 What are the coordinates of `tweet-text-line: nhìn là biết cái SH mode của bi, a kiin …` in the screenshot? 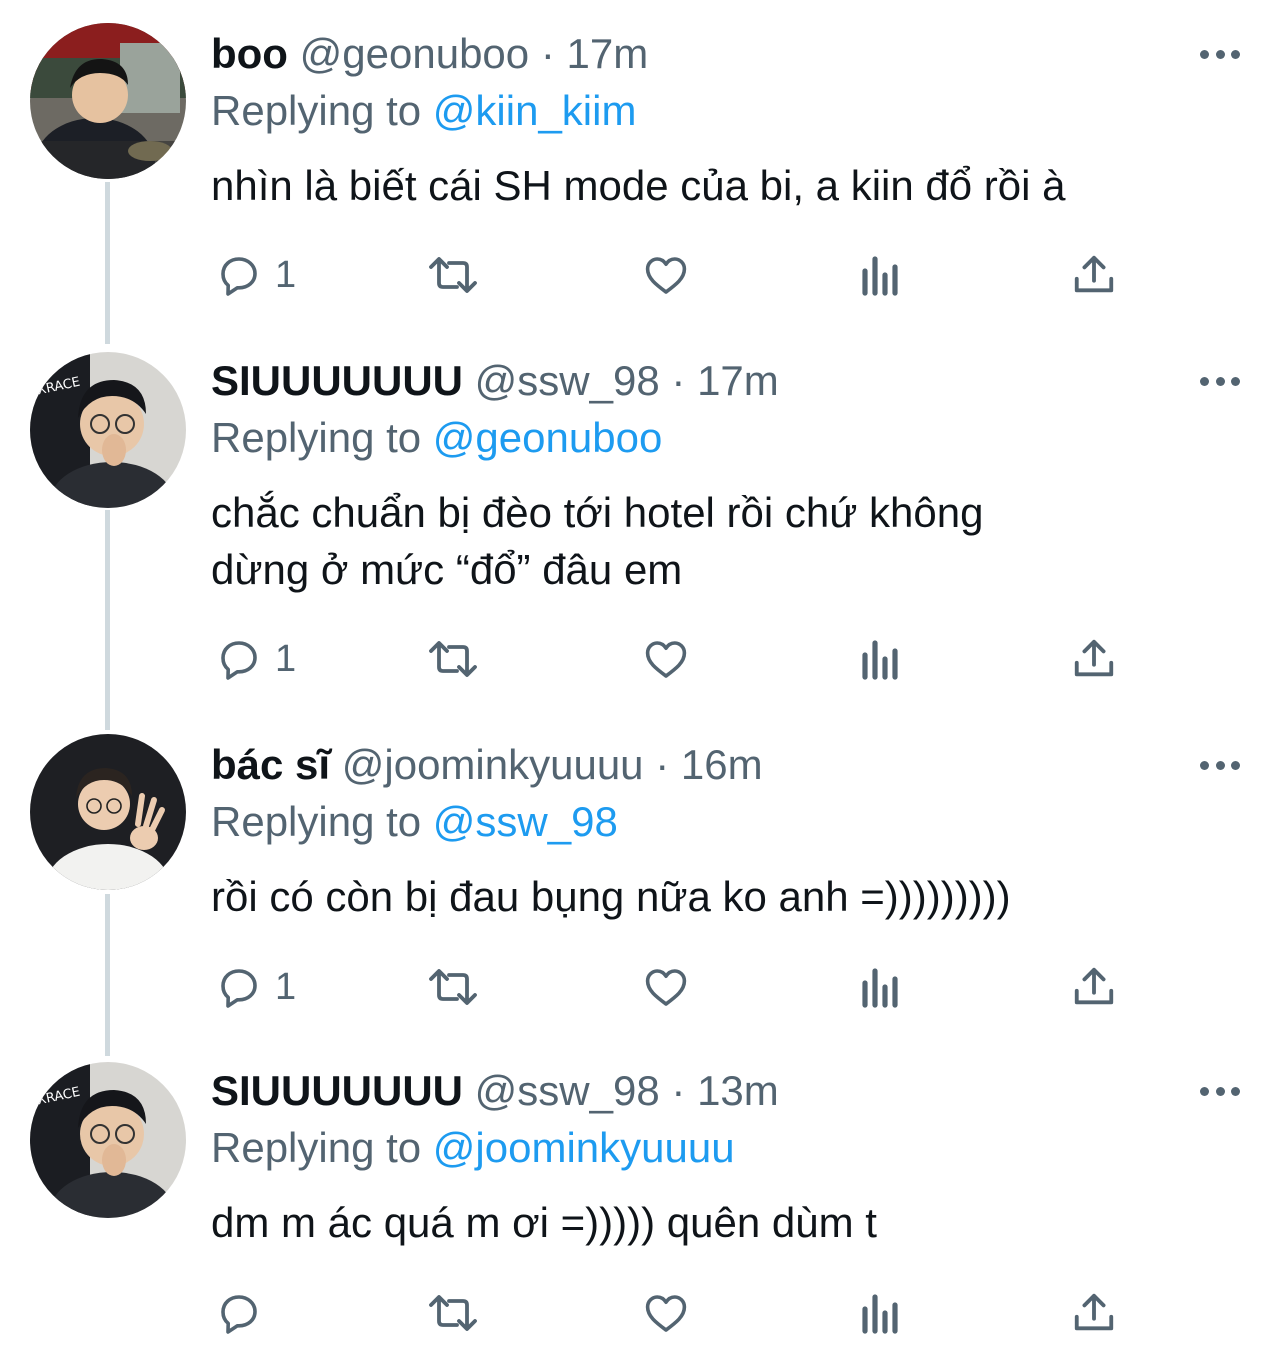 It's located at (638, 185).